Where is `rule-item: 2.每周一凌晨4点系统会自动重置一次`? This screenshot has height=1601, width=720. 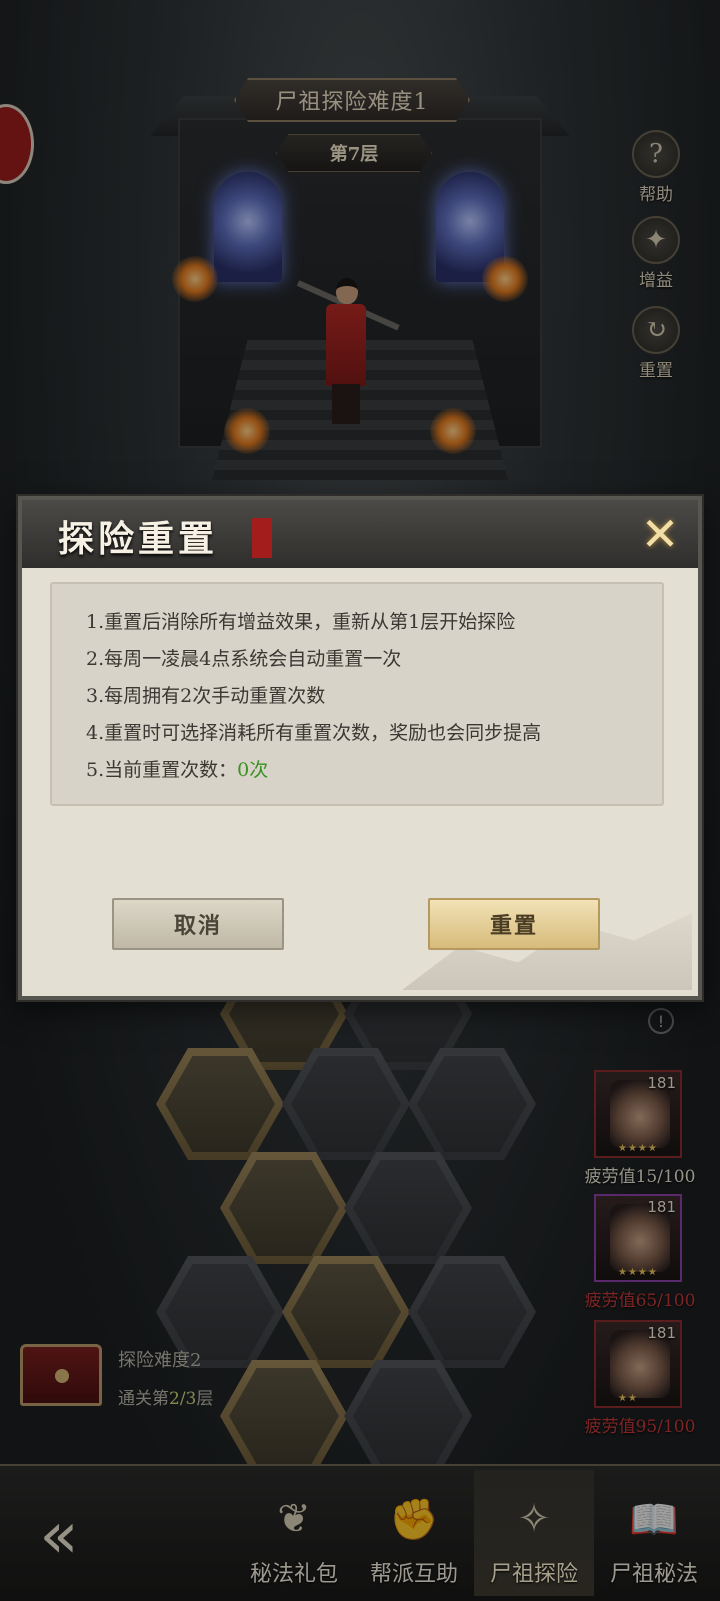
rule-item: 2.每周一凌晨4点系统会自动重置一次 is located at coordinates (244, 659).